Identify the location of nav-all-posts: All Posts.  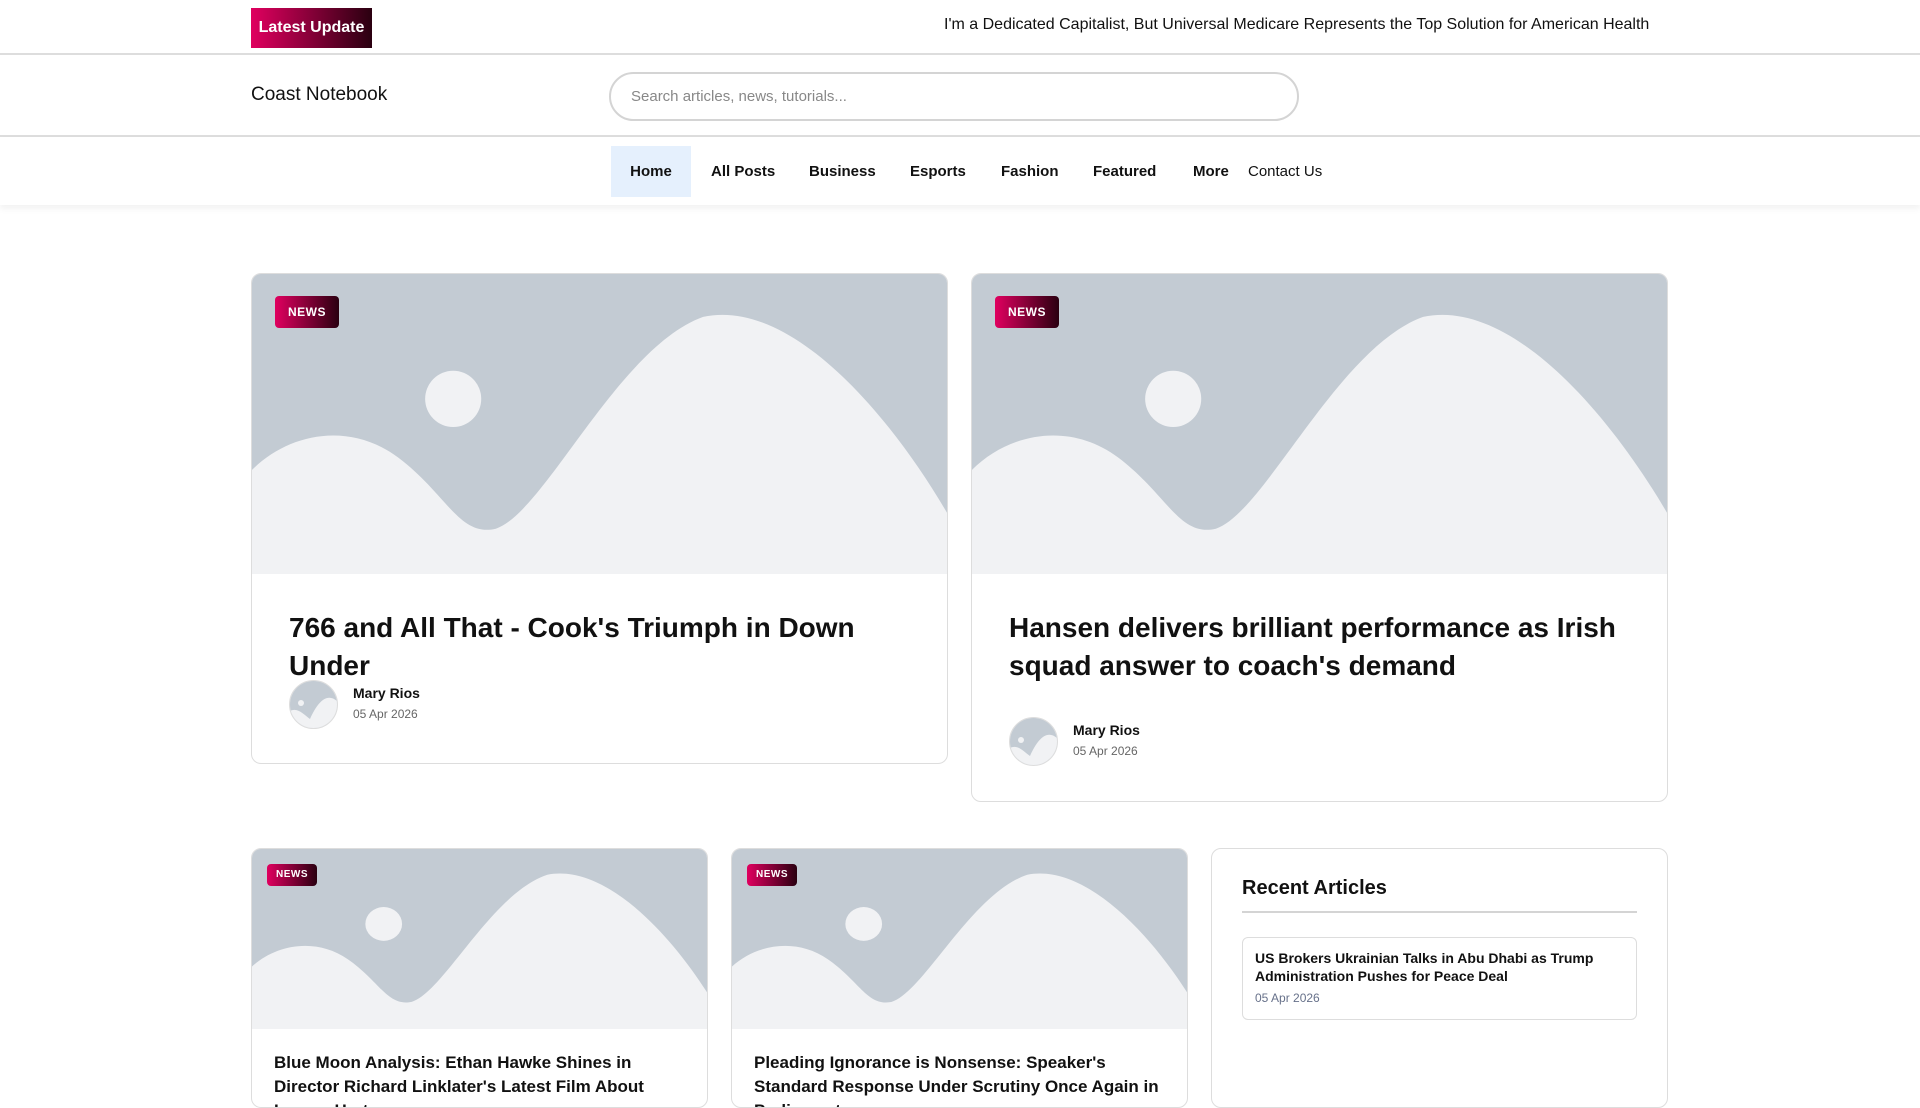
(743, 171).